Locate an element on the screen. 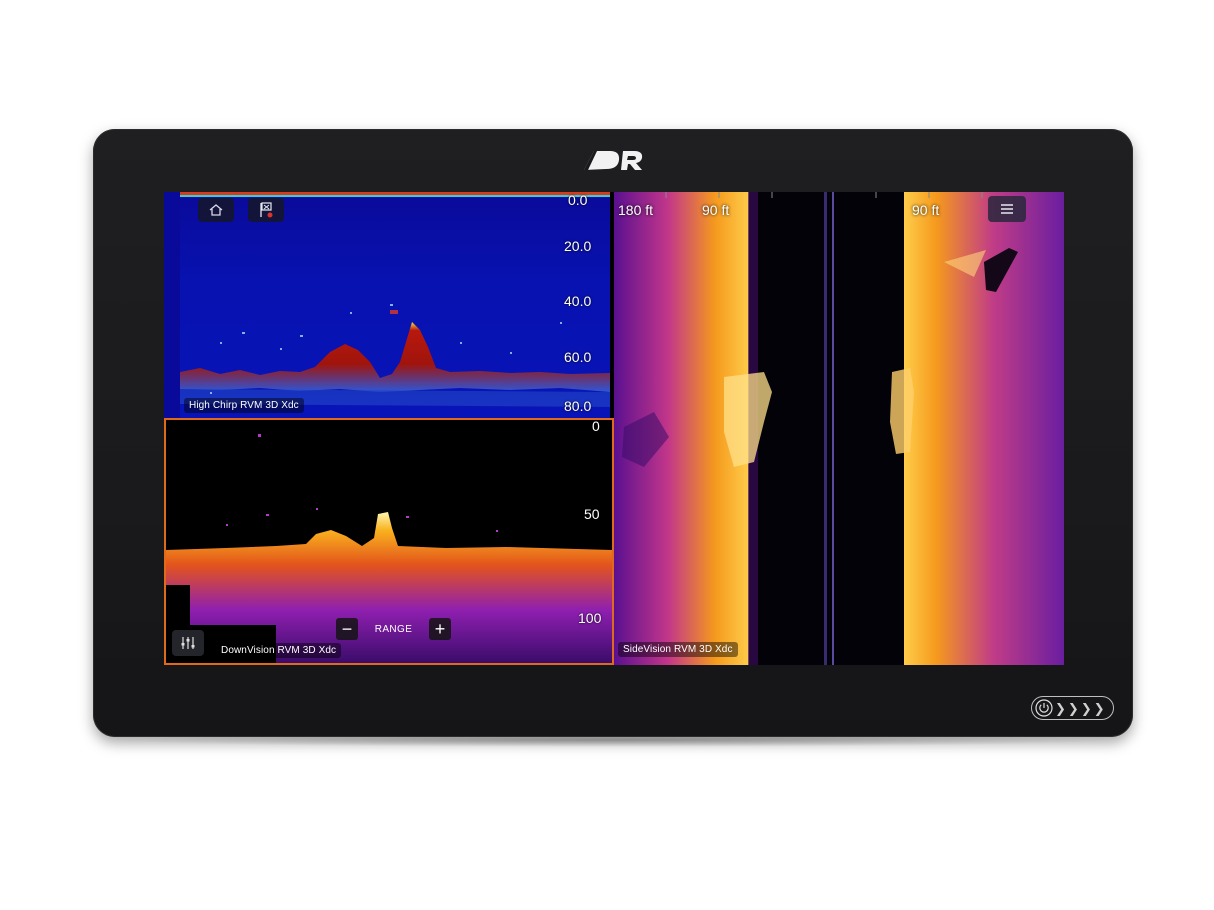 This screenshot has width=1214, height=910. chirp-depth-60: 60.0 is located at coordinates (578, 357).